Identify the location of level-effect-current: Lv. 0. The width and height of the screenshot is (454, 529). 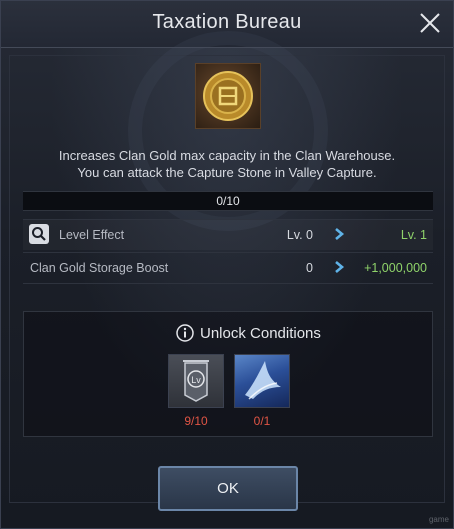
(299, 235).